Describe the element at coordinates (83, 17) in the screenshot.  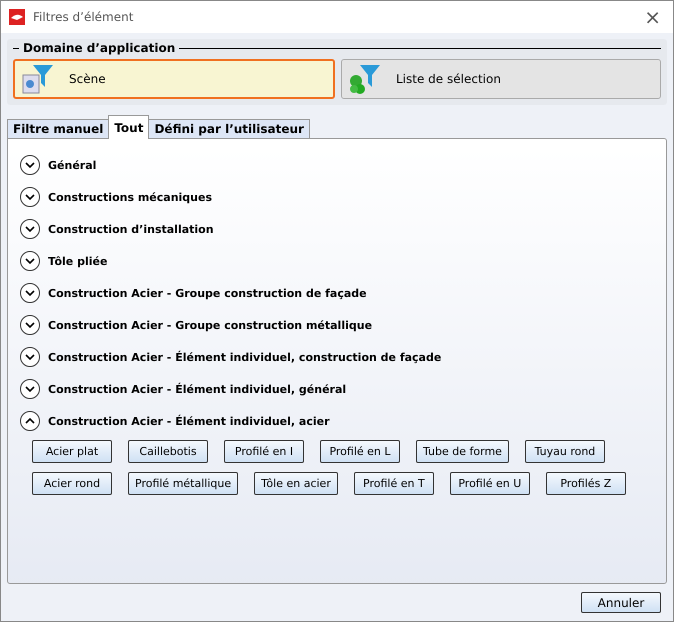
I see `window-title: Filtres d’élément` at that location.